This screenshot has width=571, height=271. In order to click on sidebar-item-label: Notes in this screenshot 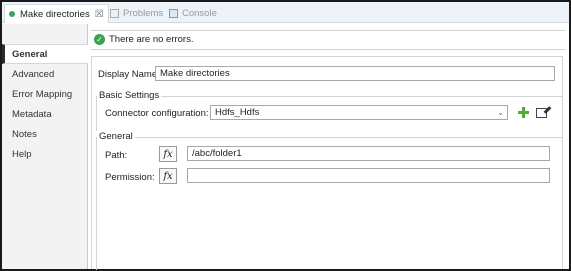, I will do `click(24, 134)`.